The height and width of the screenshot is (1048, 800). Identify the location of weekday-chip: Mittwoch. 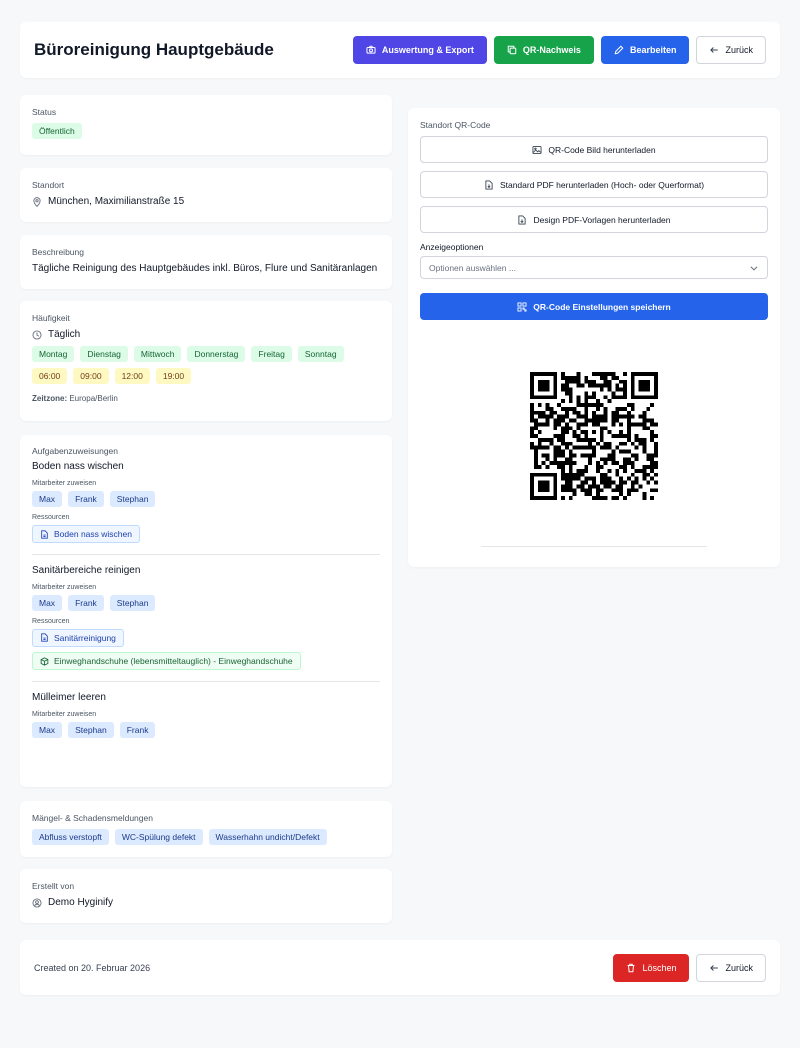
(157, 354).